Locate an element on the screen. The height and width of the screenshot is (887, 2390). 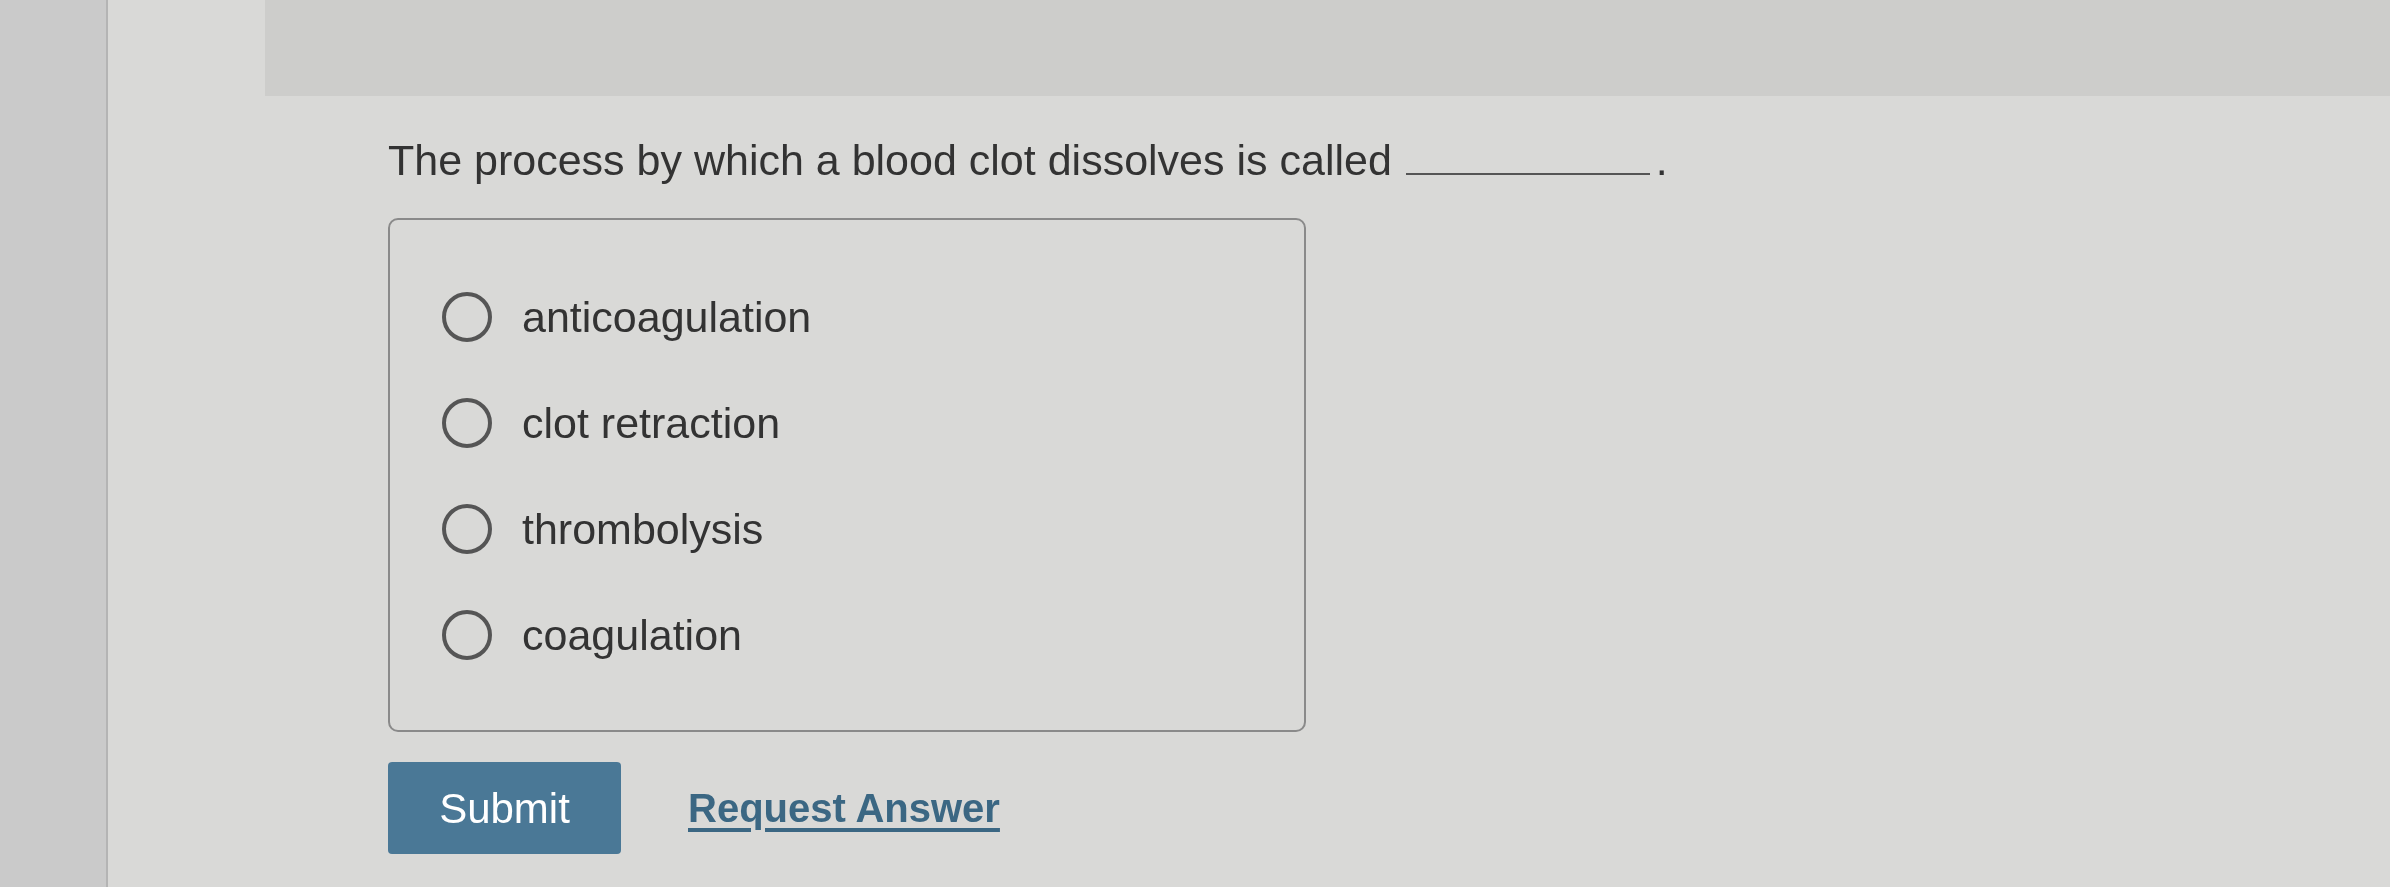
request-answer-link: Request Answer is located at coordinates (844, 808).